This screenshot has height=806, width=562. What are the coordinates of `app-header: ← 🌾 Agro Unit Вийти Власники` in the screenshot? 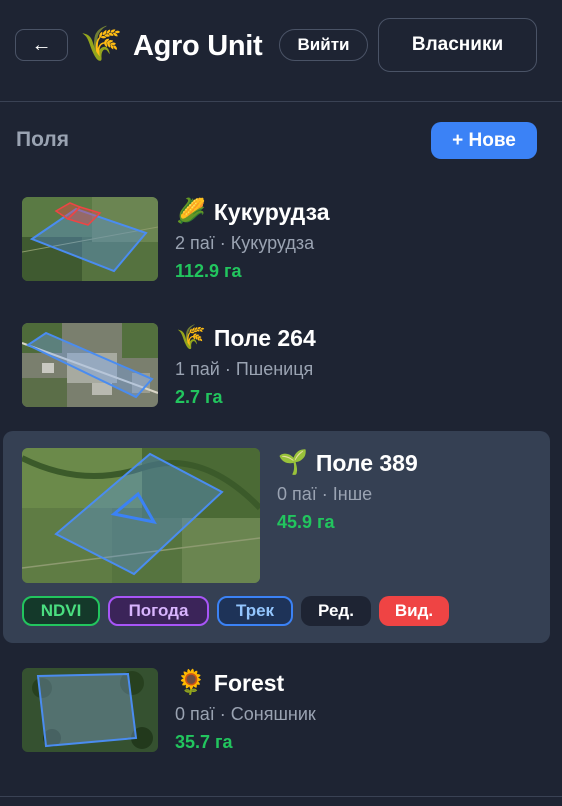 It's located at (281, 51).